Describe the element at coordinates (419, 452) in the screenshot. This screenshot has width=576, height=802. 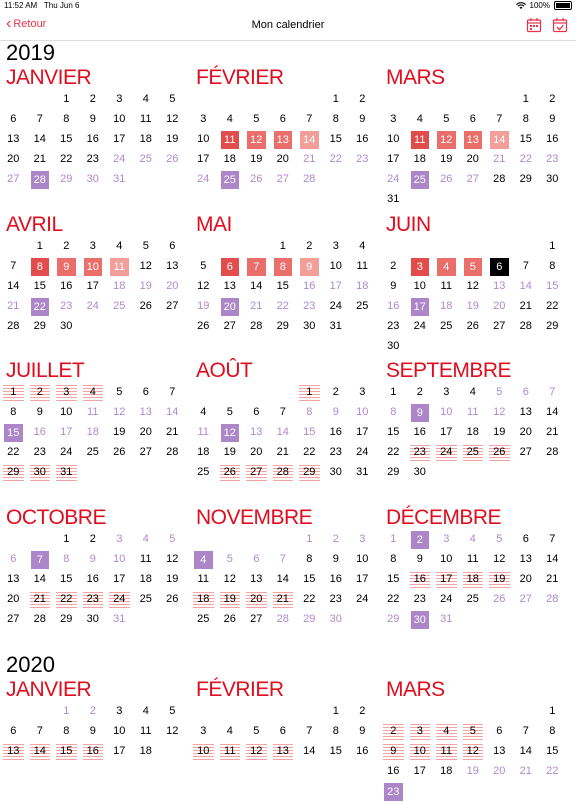
I see `day-cell: 23` at that location.